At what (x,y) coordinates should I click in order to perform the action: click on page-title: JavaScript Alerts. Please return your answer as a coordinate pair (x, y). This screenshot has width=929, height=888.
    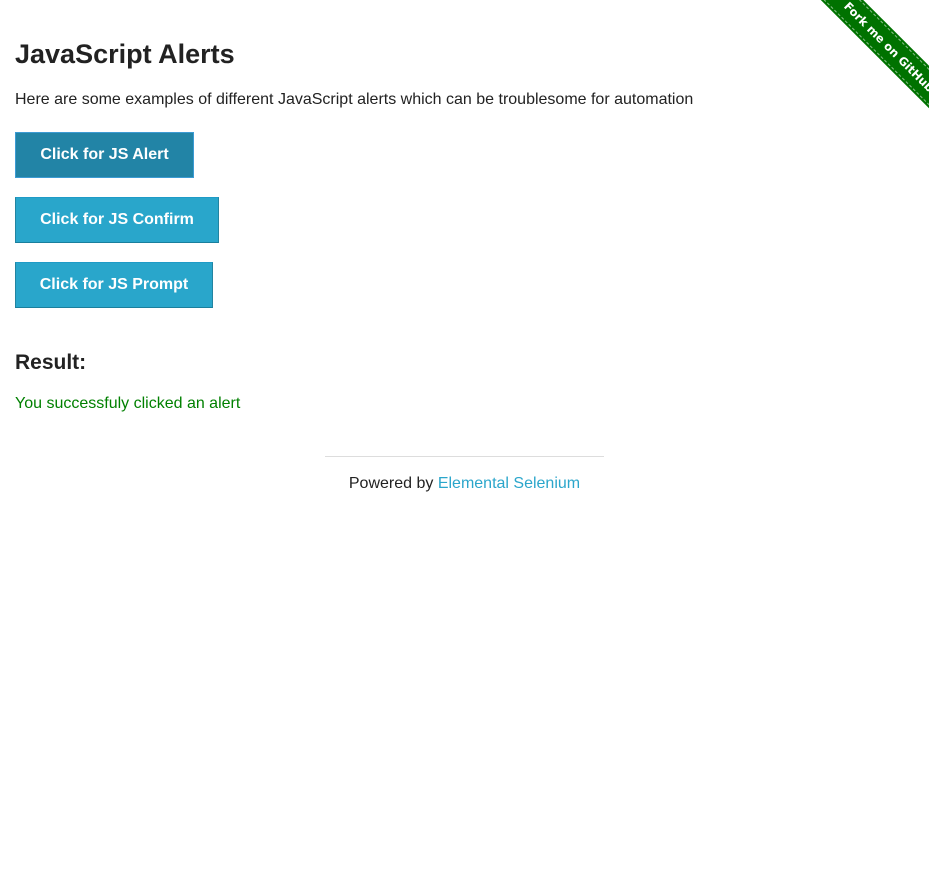
    Looking at the image, I should click on (125, 54).